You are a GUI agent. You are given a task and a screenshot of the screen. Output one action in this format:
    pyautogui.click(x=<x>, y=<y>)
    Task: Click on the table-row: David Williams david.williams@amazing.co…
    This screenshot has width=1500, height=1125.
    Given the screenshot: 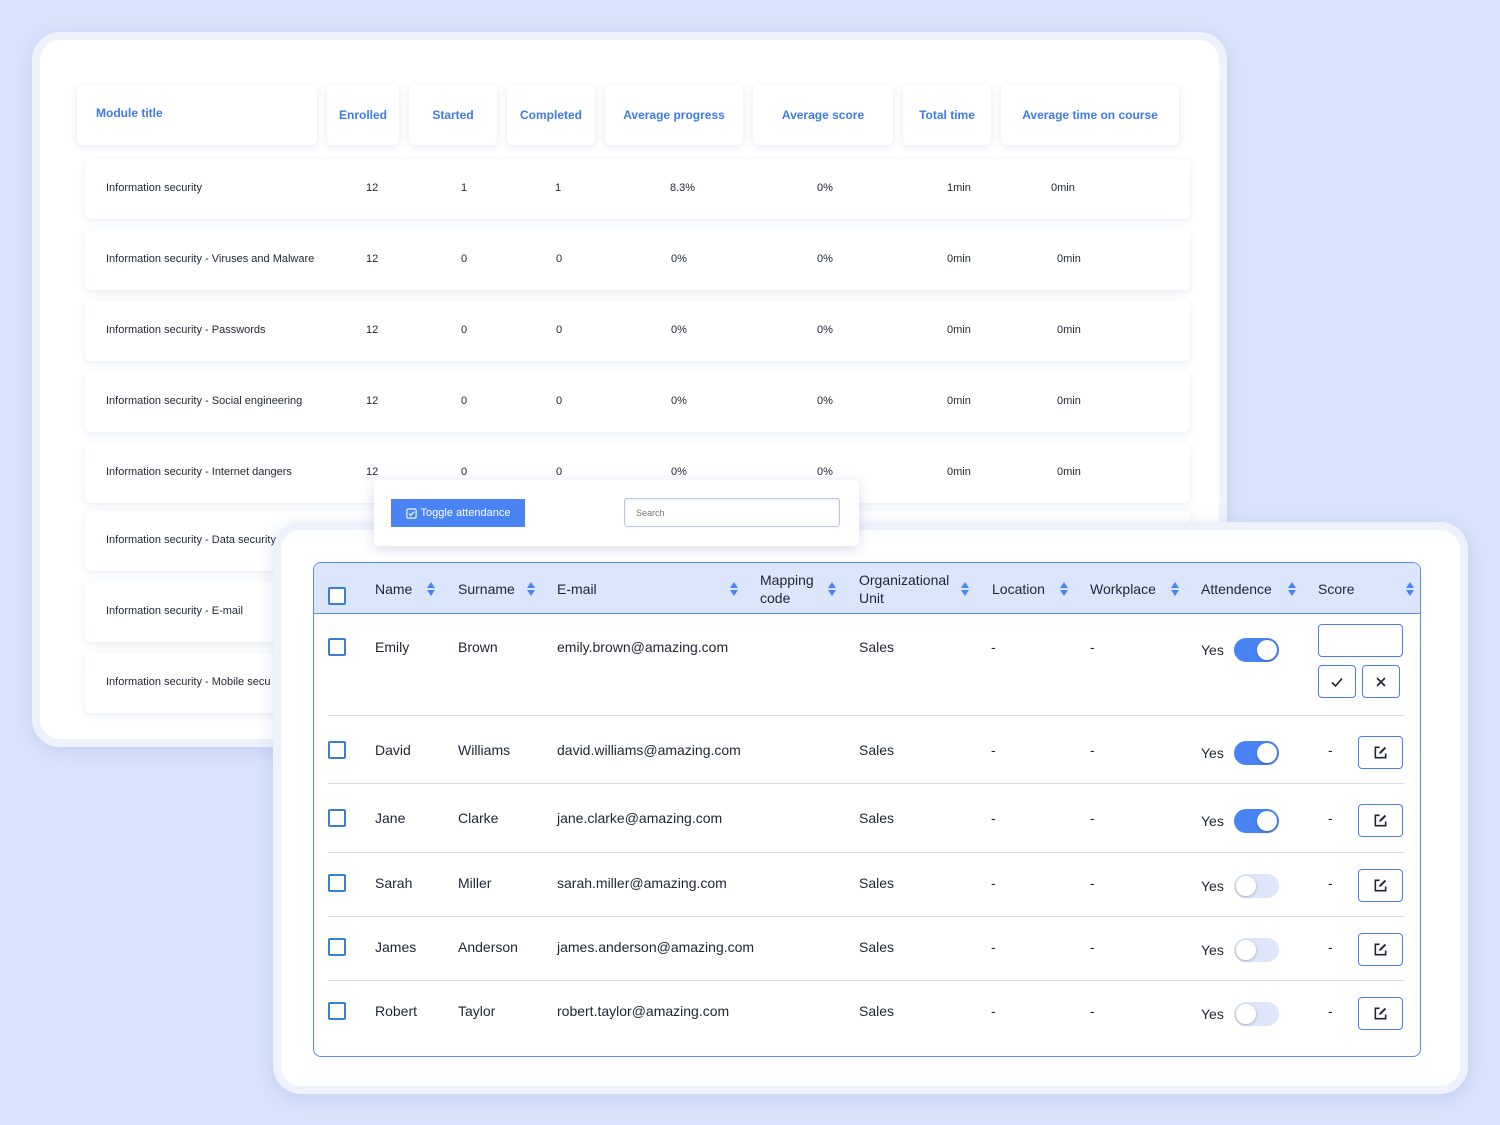 What is the action you would take?
    pyautogui.click(x=866, y=750)
    